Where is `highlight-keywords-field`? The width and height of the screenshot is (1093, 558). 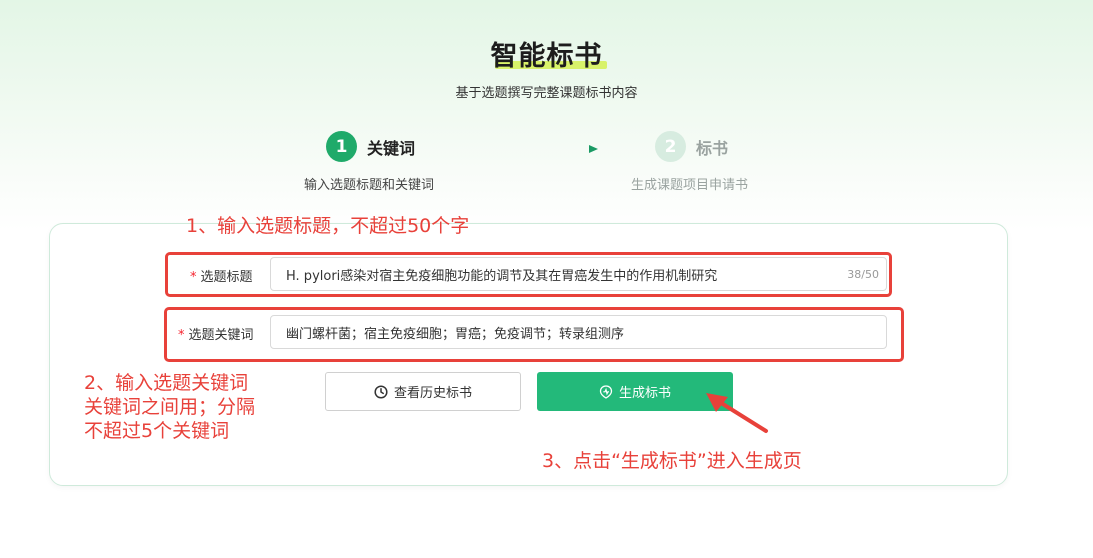
highlight-keywords-field is located at coordinates (534, 334).